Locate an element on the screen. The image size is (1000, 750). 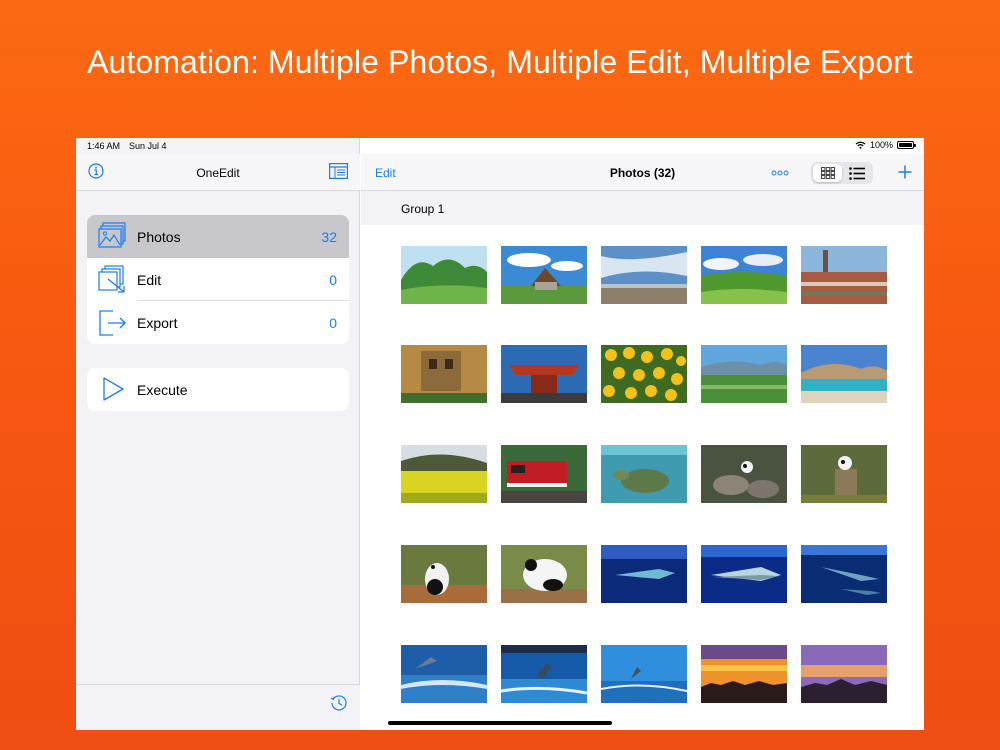
execute-label: Execute is located at coordinates (162, 390).